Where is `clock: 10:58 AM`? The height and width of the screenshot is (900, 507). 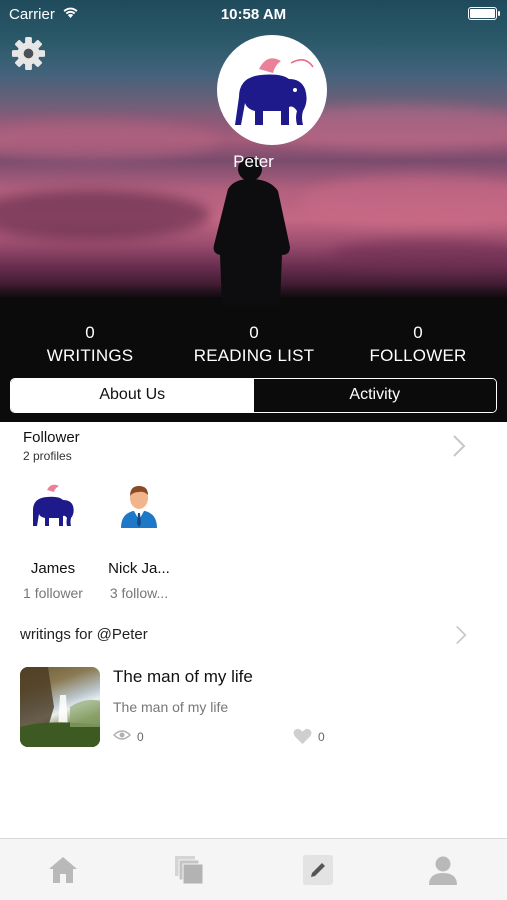 clock: 10:58 AM is located at coordinates (253, 14).